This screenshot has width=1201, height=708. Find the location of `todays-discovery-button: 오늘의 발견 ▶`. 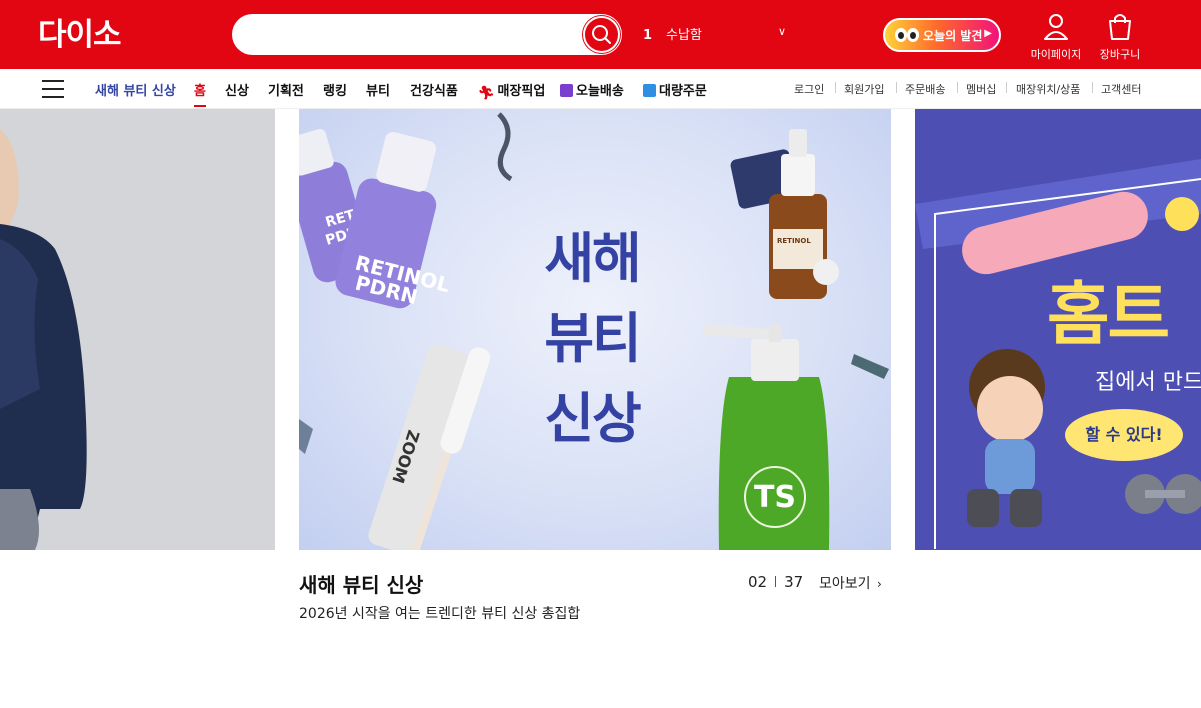

todays-discovery-button: 오늘의 발견 ▶ is located at coordinates (942, 35).